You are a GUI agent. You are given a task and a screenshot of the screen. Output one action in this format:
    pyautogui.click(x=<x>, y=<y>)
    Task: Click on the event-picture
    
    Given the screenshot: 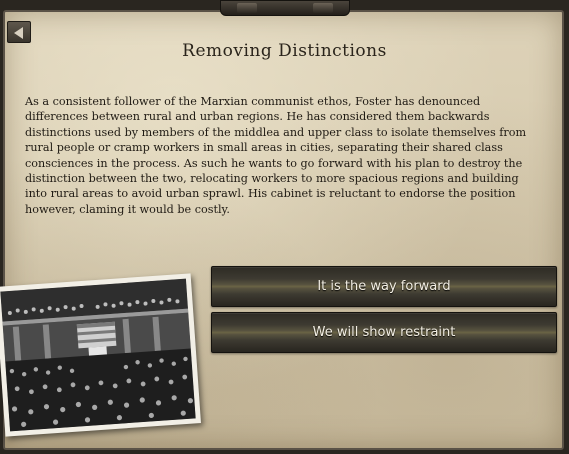 What is the action you would take?
    pyautogui.click(x=100, y=355)
    